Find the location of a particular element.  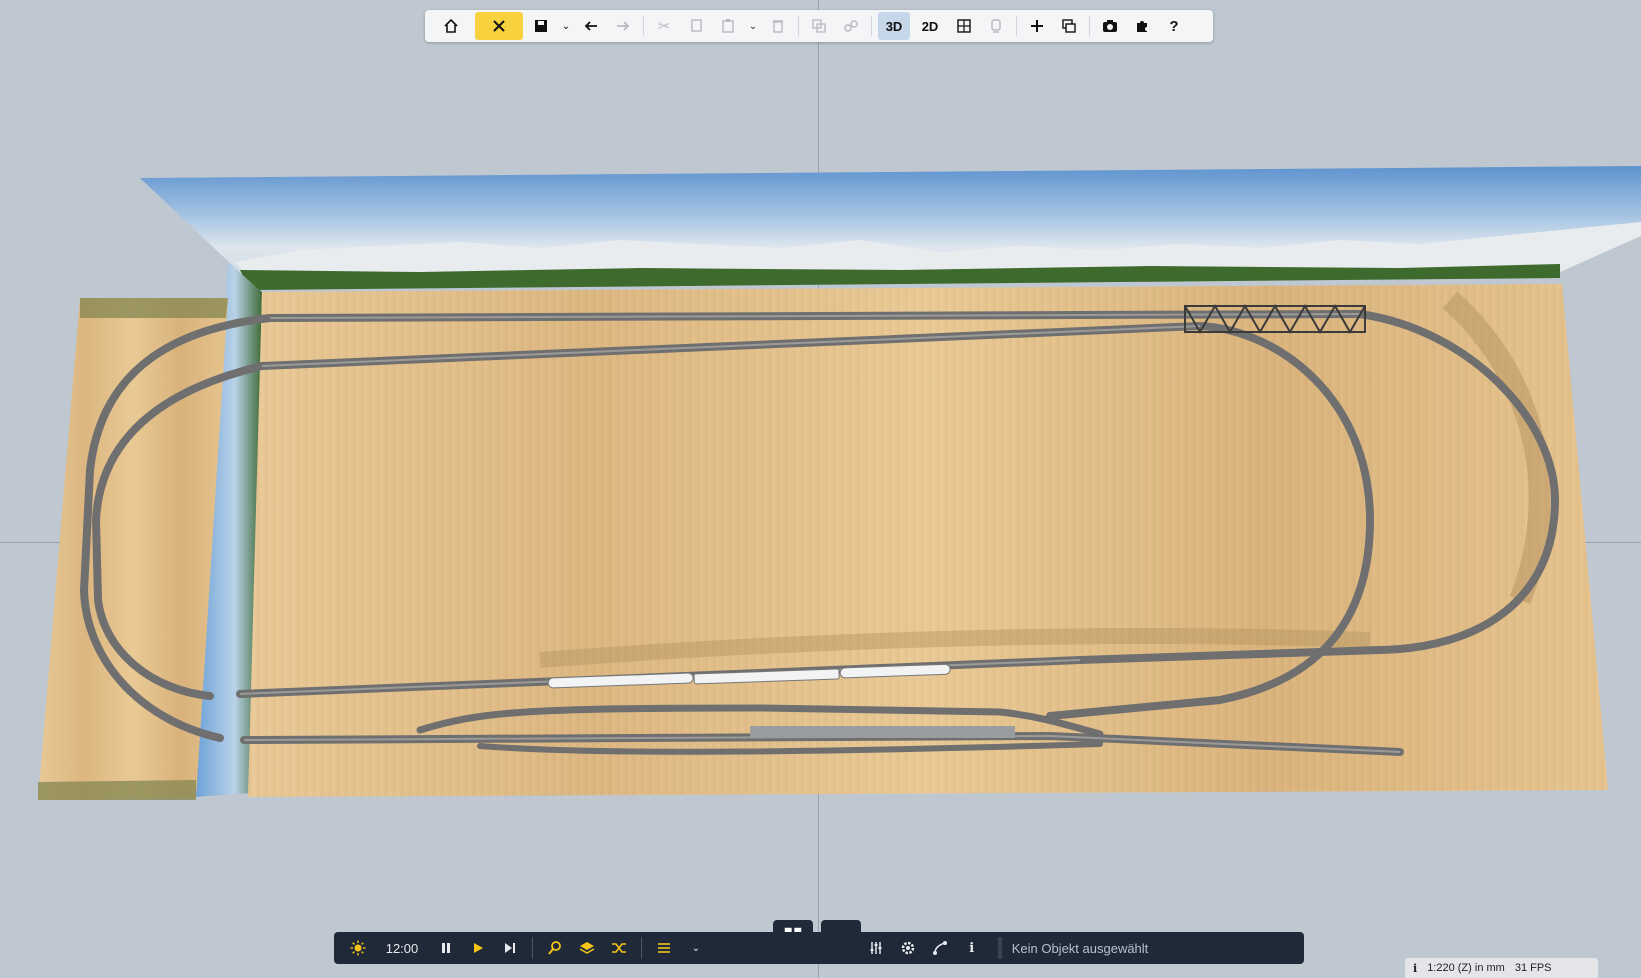

camera-icon is located at coordinates (1110, 26).